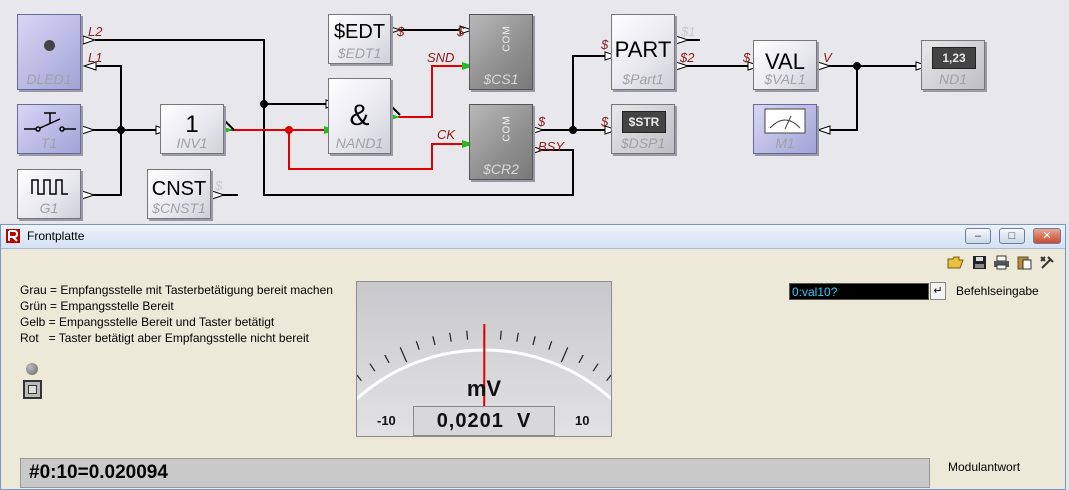 This screenshot has height=490, width=1069. I want to click on block-symbol: &, so click(359, 115).